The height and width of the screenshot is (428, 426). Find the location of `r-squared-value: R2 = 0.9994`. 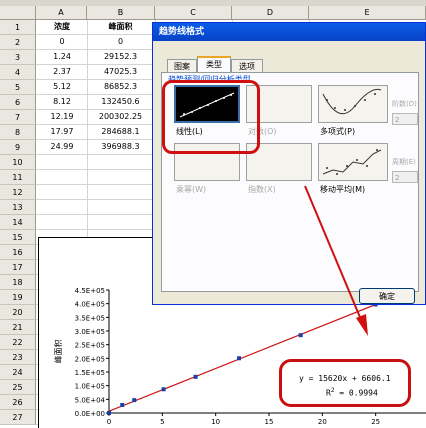

r-squared-value: R2 = 0.9994 is located at coordinates (352, 392).